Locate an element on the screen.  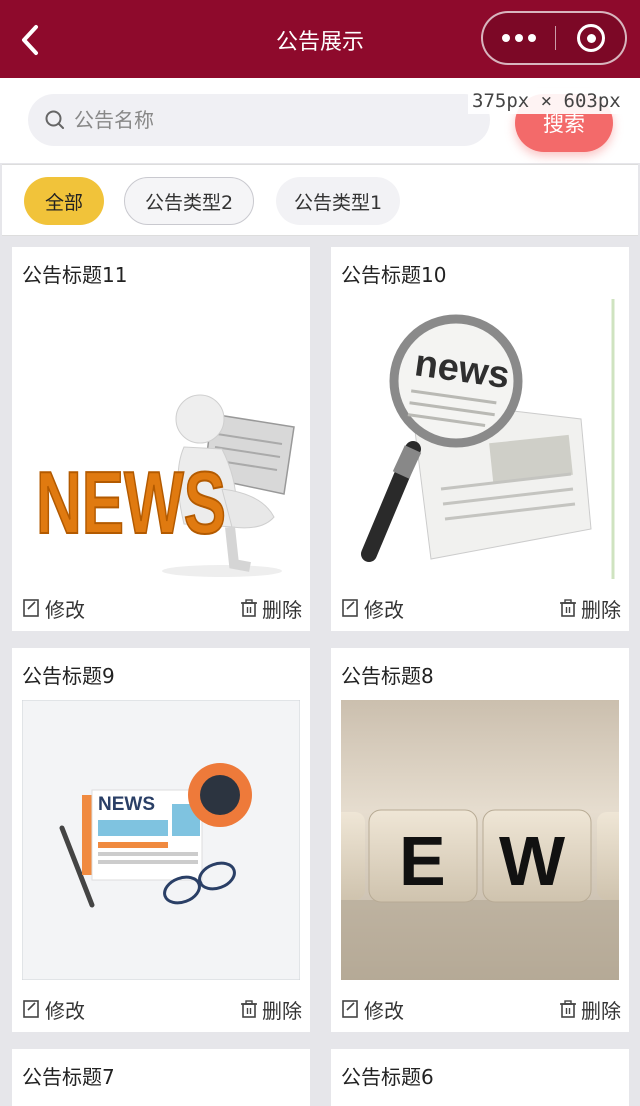
card-title: 公告标题8 is located at coordinates (387, 676).